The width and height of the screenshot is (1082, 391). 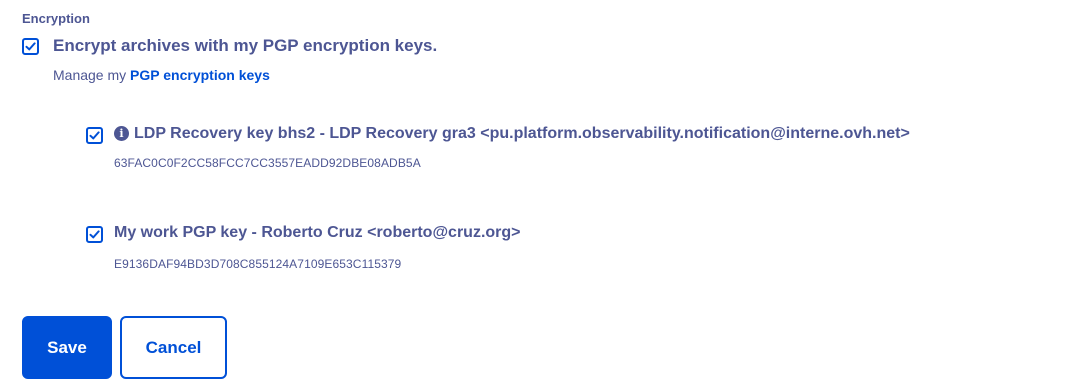 I want to click on encrypt-archives-checkbox, so click(x=30, y=46).